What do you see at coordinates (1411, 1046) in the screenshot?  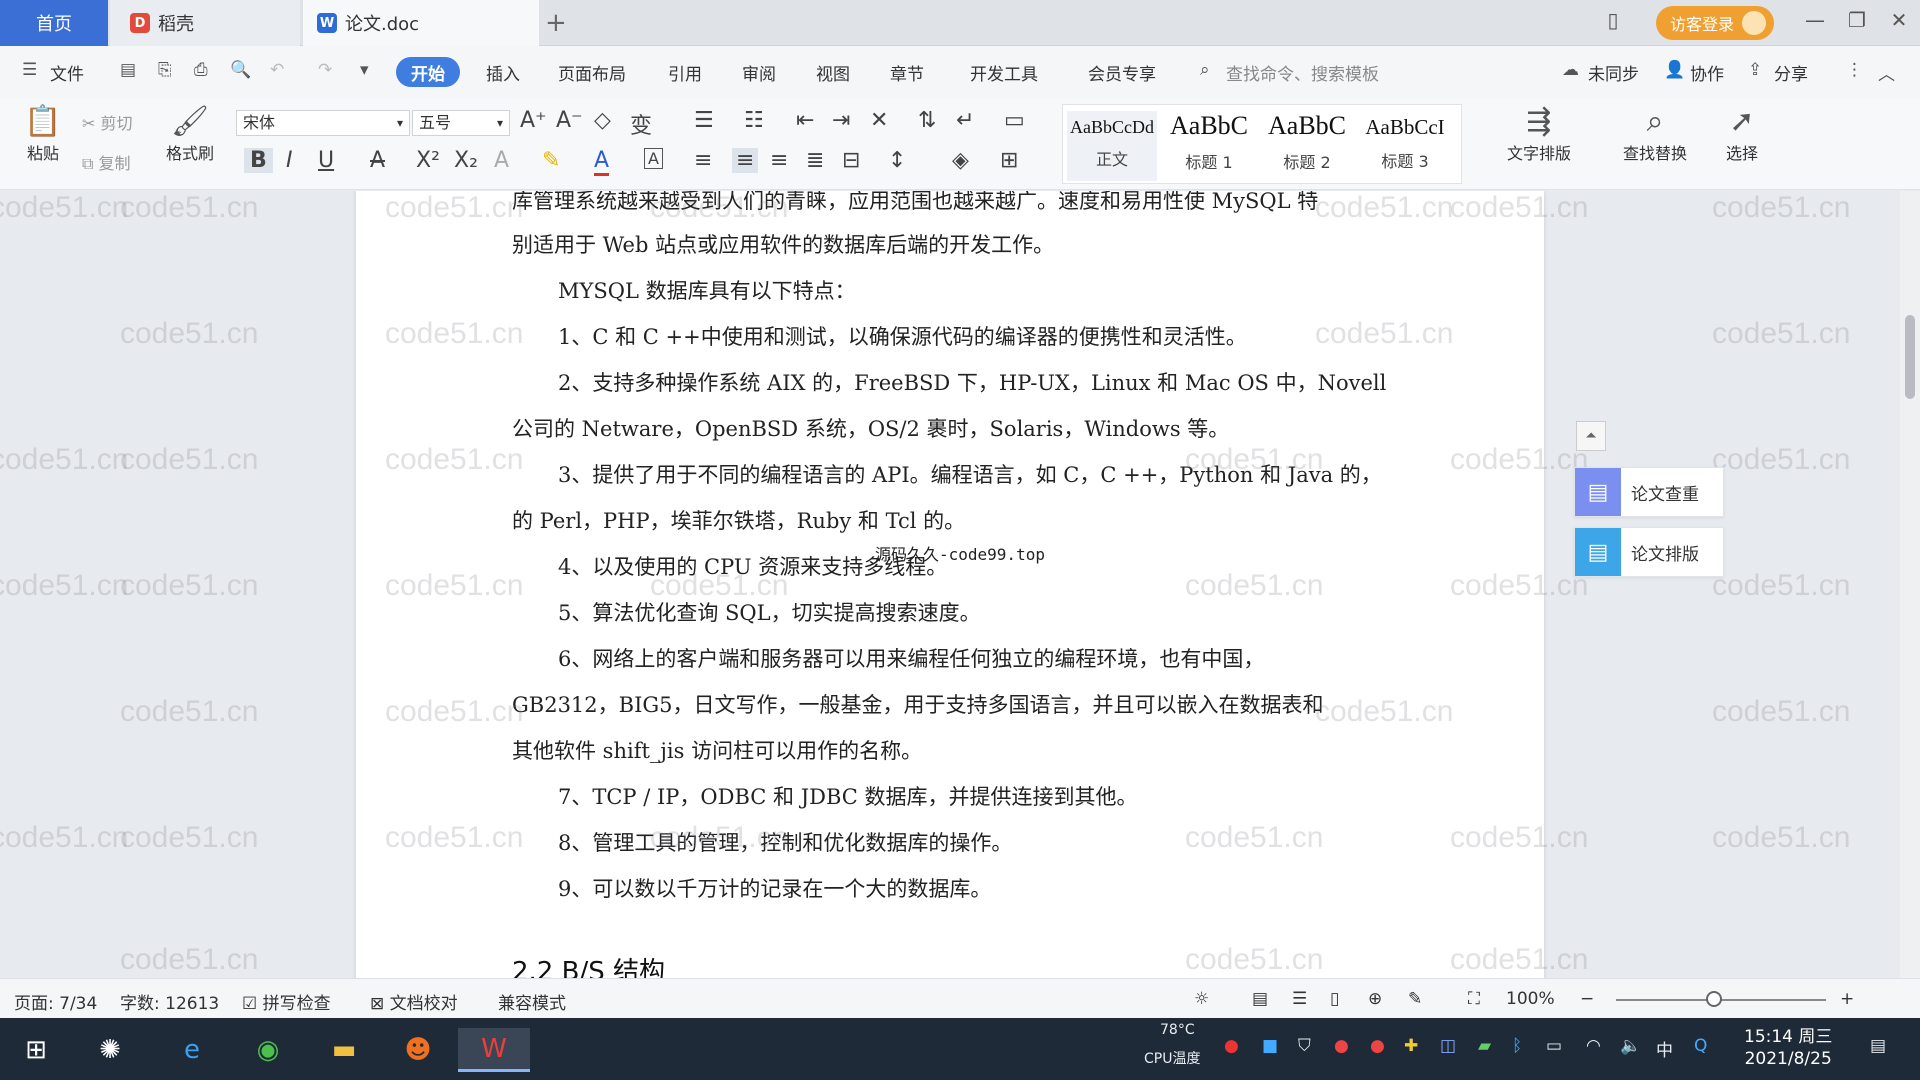 I see `tray-app-icon: ✚` at bounding box center [1411, 1046].